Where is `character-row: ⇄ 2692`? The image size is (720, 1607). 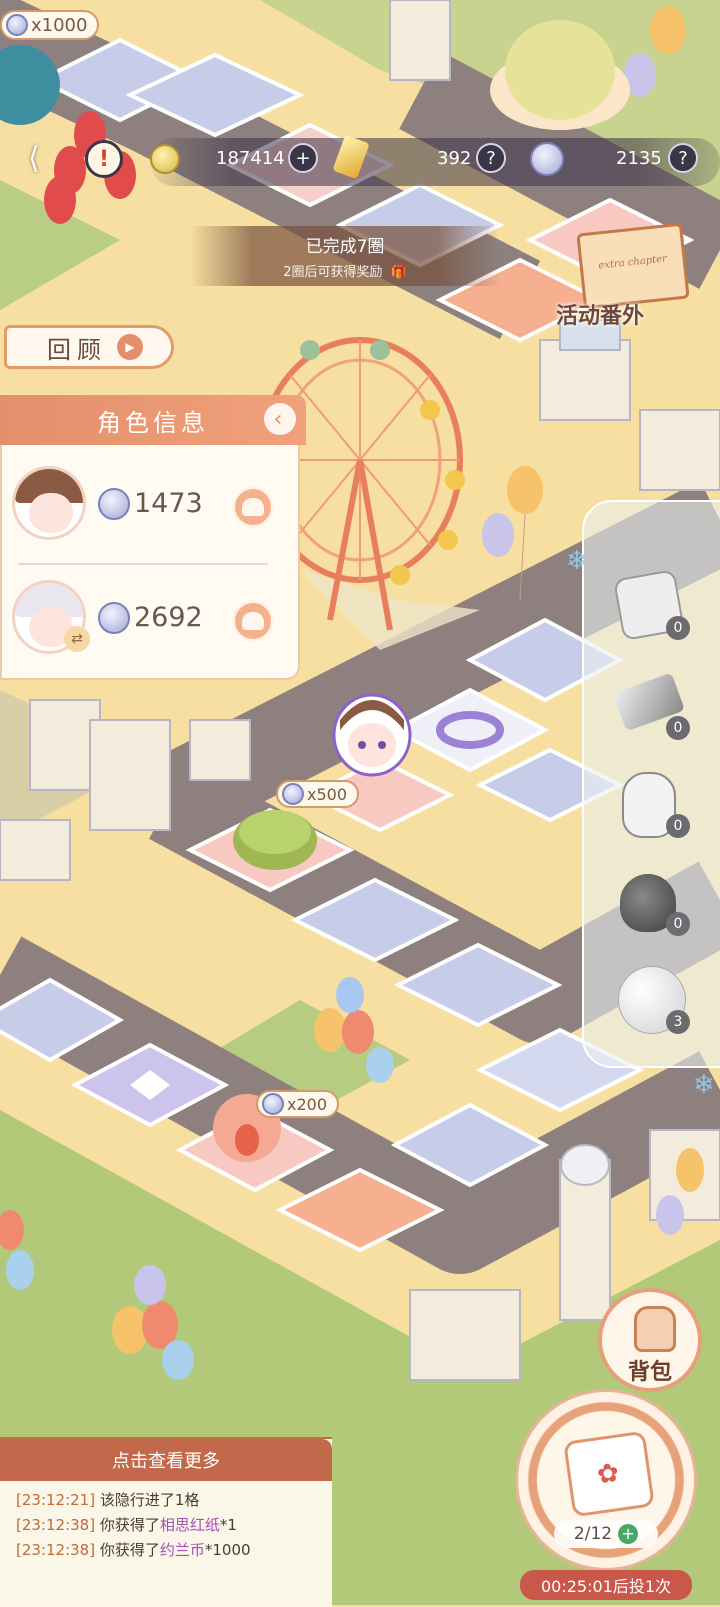
character-row: ⇄ 2692 is located at coordinates (150, 622).